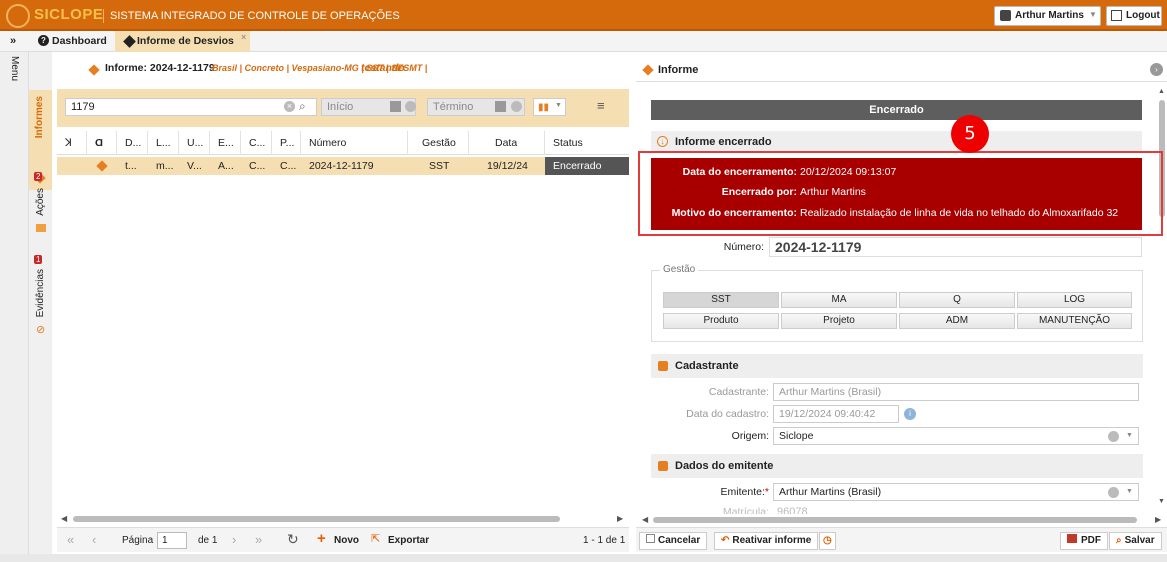  What do you see at coordinates (901, 539) in the screenshot?
I see `right-pane-footer: Cancelar ↶ Reativar informe ◷ PDF ⌕ Salvar` at bounding box center [901, 539].